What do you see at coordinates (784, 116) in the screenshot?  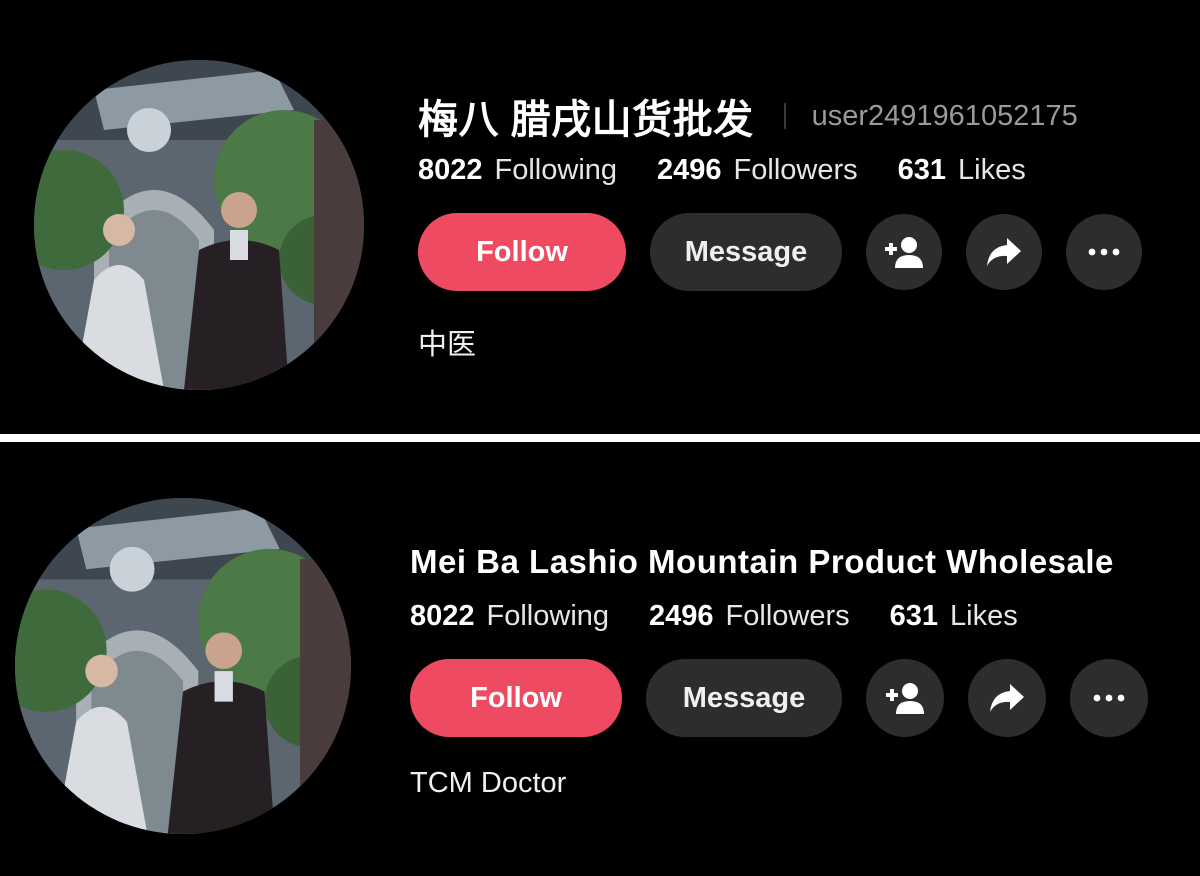 I see `name-divider` at bounding box center [784, 116].